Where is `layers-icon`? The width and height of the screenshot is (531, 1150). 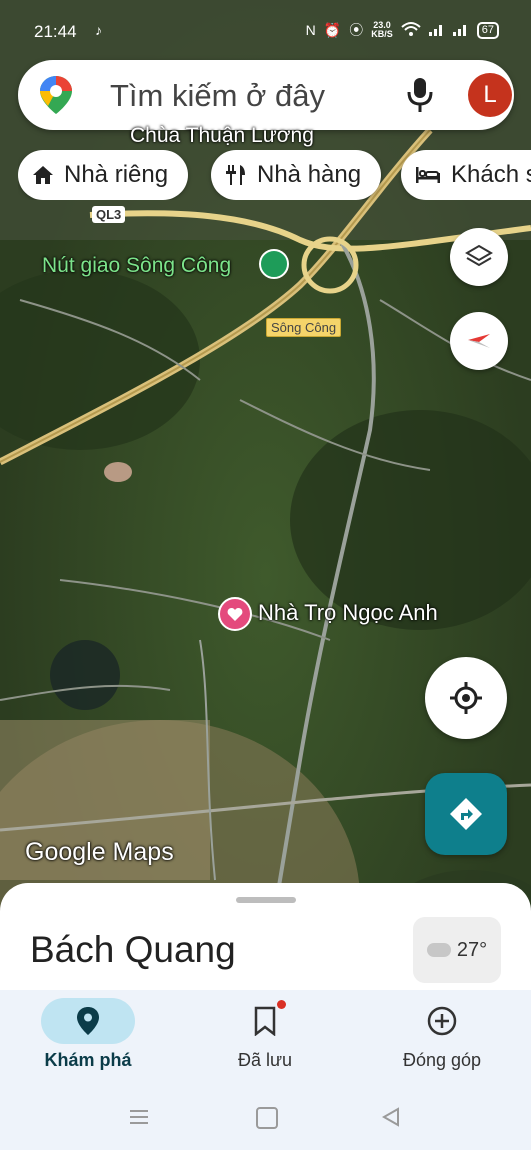
layers-icon is located at coordinates (479, 255).